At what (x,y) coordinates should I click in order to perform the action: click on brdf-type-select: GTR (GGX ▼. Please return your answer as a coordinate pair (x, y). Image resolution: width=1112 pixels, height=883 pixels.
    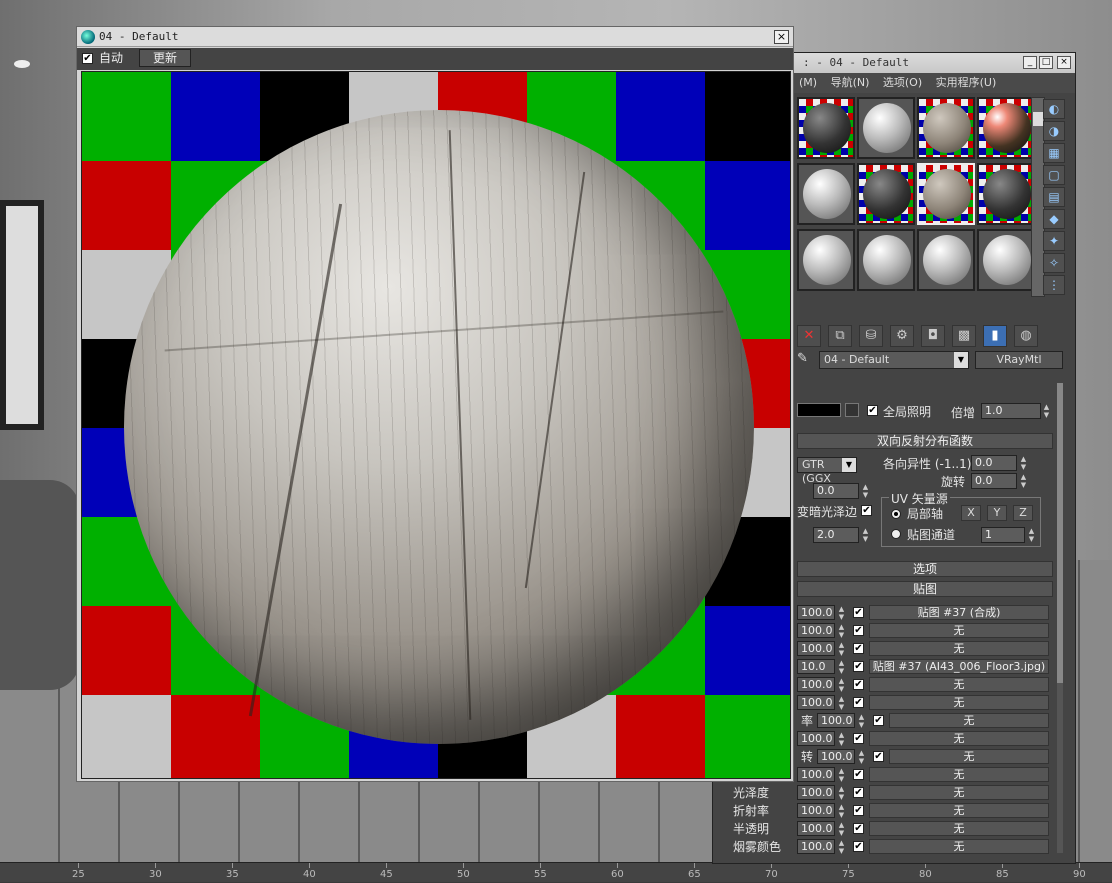
    Looking at the image, I should click on (827, 471).